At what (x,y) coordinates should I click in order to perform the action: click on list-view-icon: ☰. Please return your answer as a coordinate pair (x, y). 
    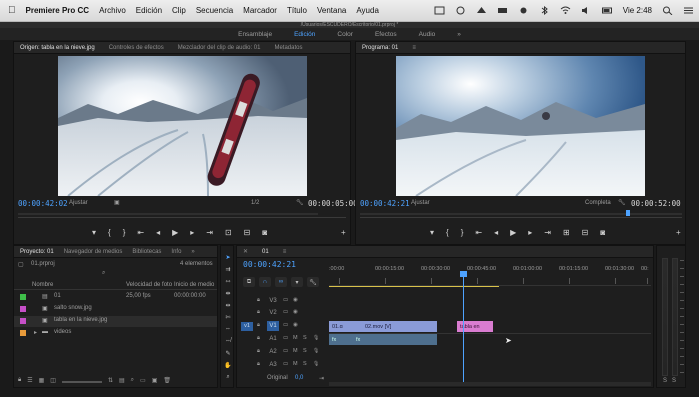
    Looking at the image, I should click on (29, 380).